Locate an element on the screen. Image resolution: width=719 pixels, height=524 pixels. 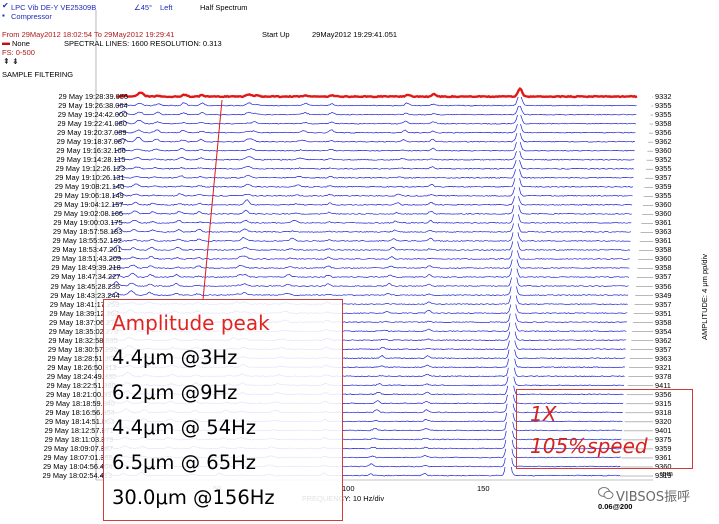
peak-54hz: 4.4μm @ 54Hz is located at coordinates (184, 427).